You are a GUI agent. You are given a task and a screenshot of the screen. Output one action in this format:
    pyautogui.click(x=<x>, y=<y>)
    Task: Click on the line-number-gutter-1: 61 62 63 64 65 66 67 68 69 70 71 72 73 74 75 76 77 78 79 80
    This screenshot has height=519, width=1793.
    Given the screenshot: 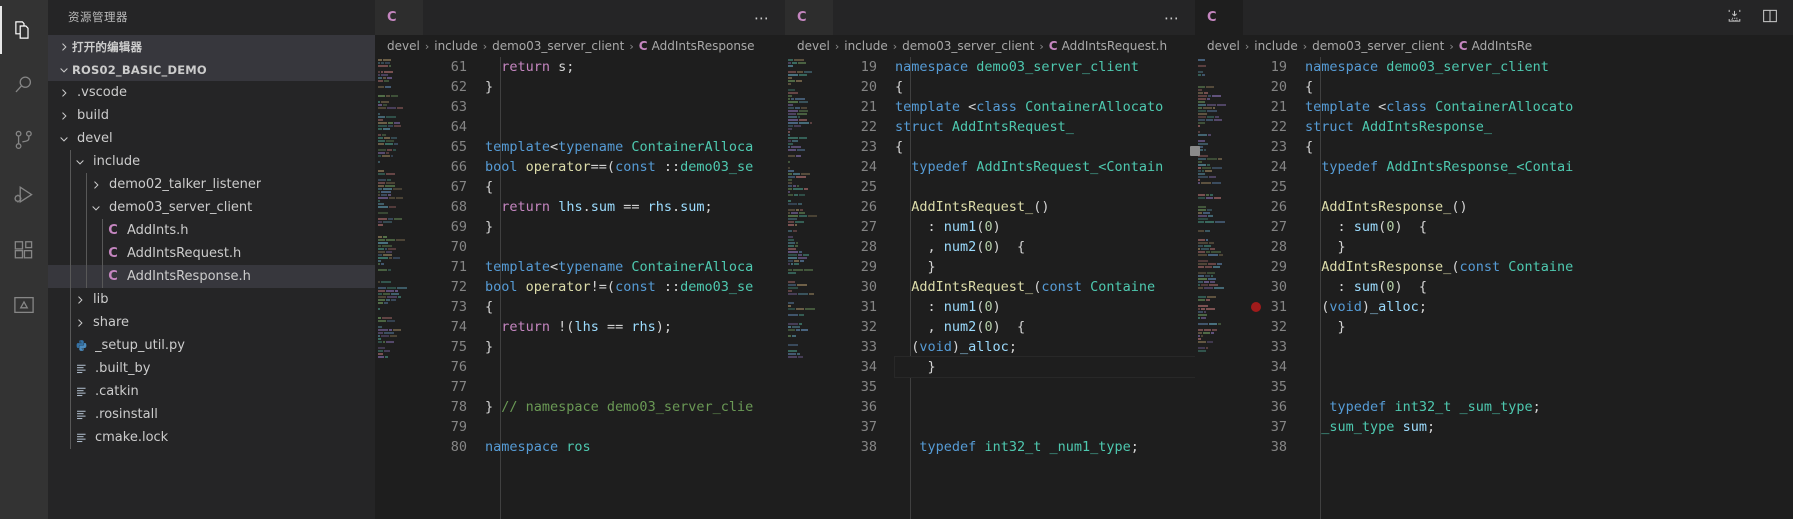 What is the action you would take?
    pyautogui.click(x=452, y=288)
    